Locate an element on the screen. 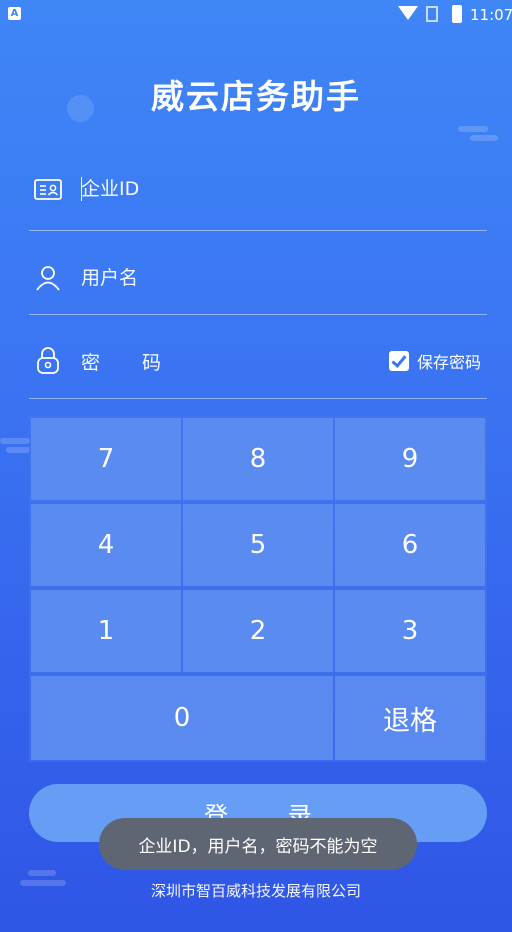 The width and height of the screenshot is (512, 932). user-icon is located at coordinates (48, 278).